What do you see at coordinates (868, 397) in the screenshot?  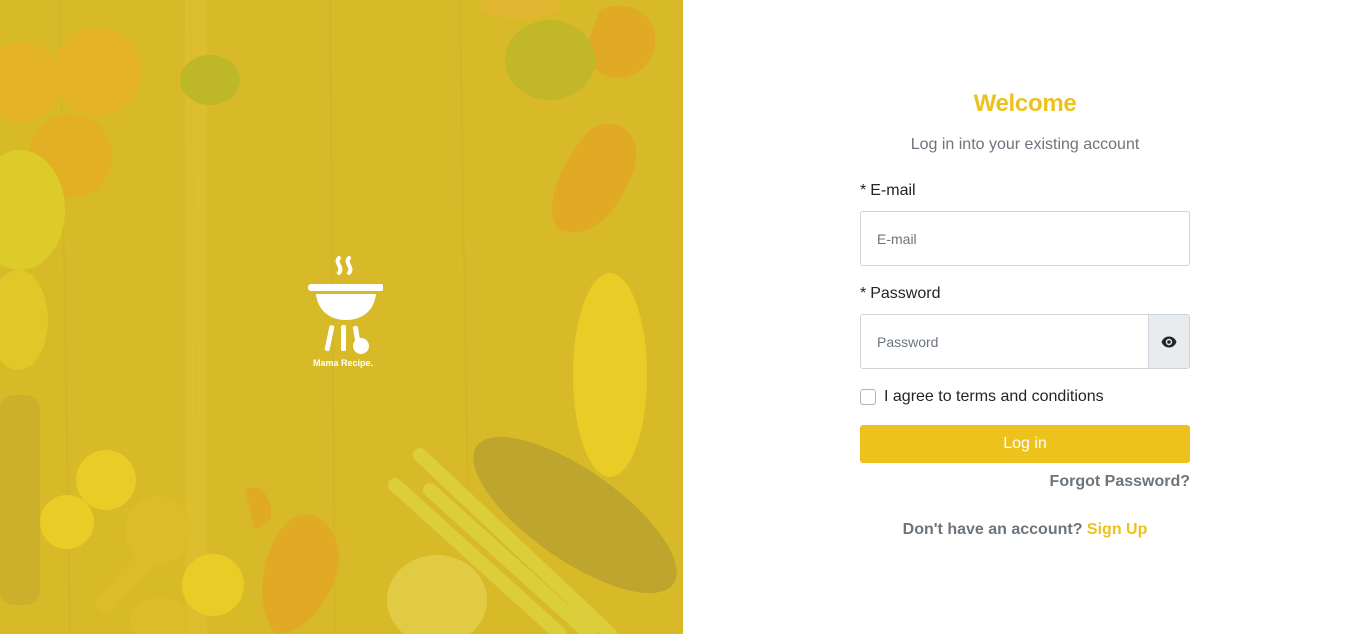 I see `terms-checkbox` at bounding box center [868, 397].